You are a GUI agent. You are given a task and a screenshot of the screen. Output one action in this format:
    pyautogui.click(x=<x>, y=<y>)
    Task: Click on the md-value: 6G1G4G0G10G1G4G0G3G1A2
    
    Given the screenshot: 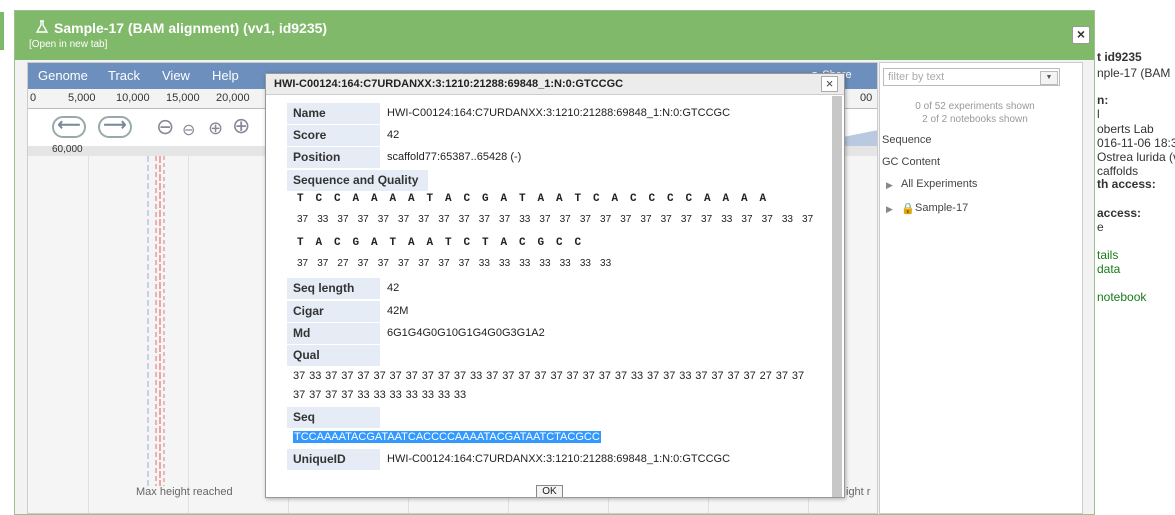 What is the action you would take?
    pyautogui.click(x=466, y=333)
    